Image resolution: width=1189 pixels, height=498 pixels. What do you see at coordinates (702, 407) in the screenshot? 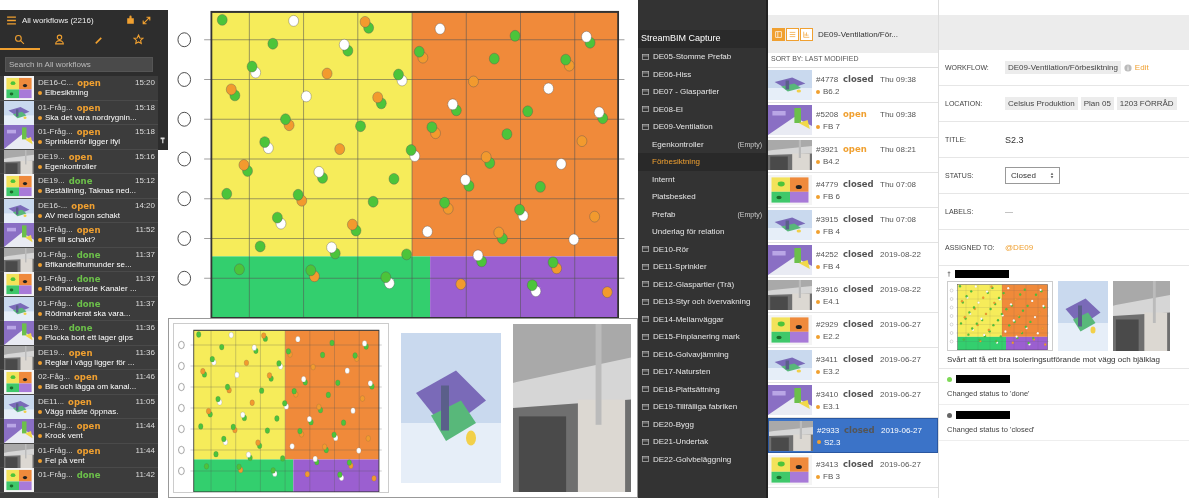
I see `folder-item: DE19-Tillfälliga fabriken` at bounding box center [702, 407].